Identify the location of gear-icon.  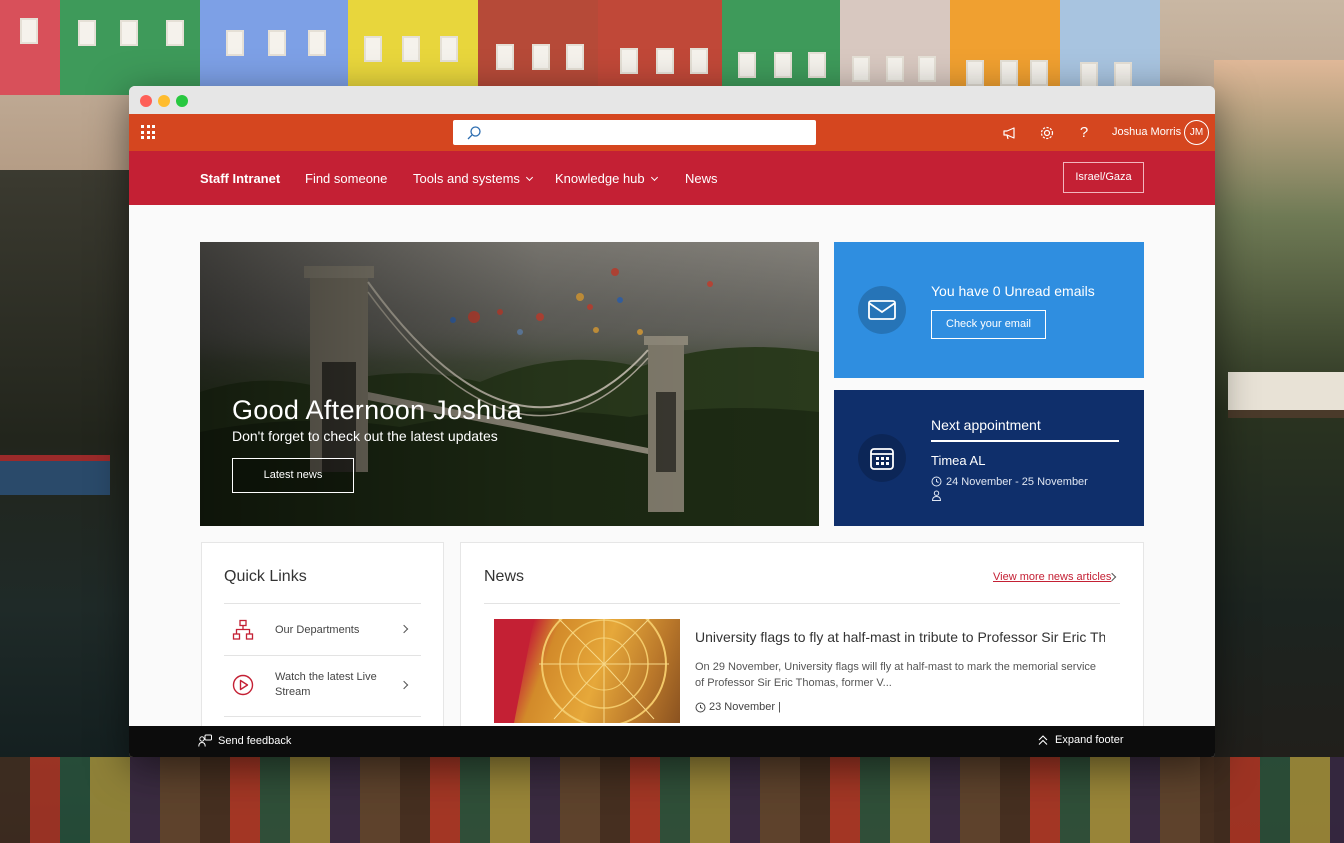
(1047, 133).